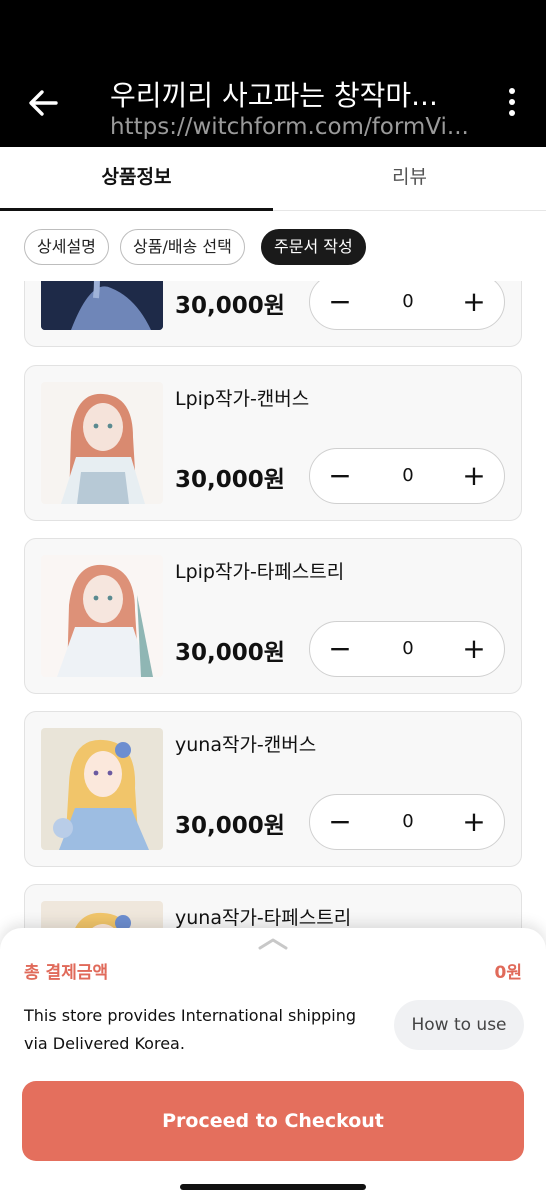 Image resolution: width=546 pixels, height=1200 pixels. Describe the element at coordinates (273, 943) in the screenshot. I see `chevron-up-icon` at that location.